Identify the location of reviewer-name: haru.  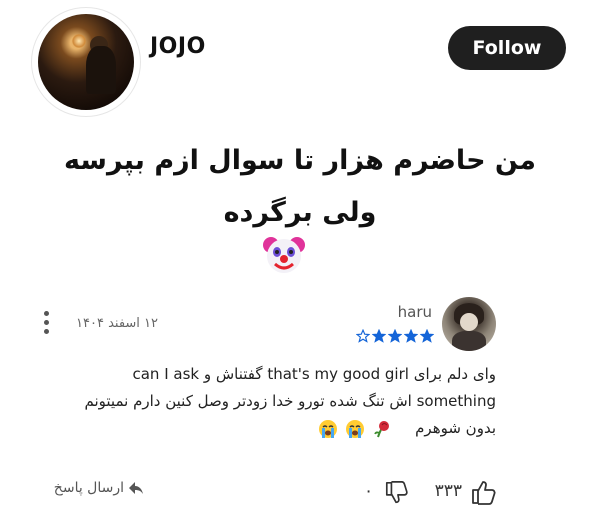
(391, 312).